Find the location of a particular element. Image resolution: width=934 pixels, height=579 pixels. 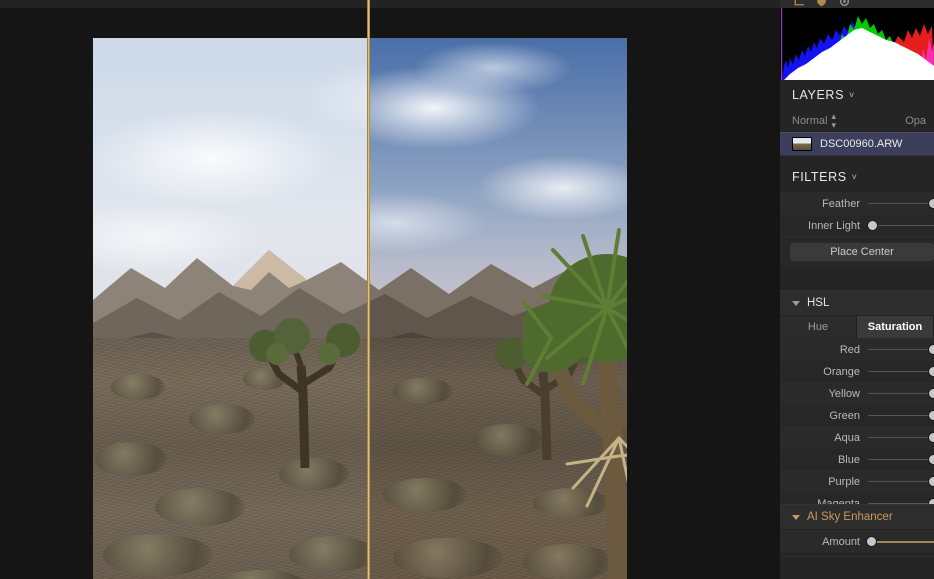

gear-icon is located at coordinates (844, 4).